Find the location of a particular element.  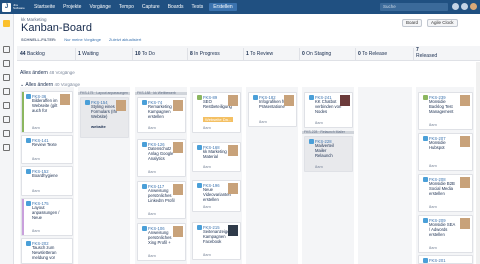

reports-icon is located at coordinates (6, 63).